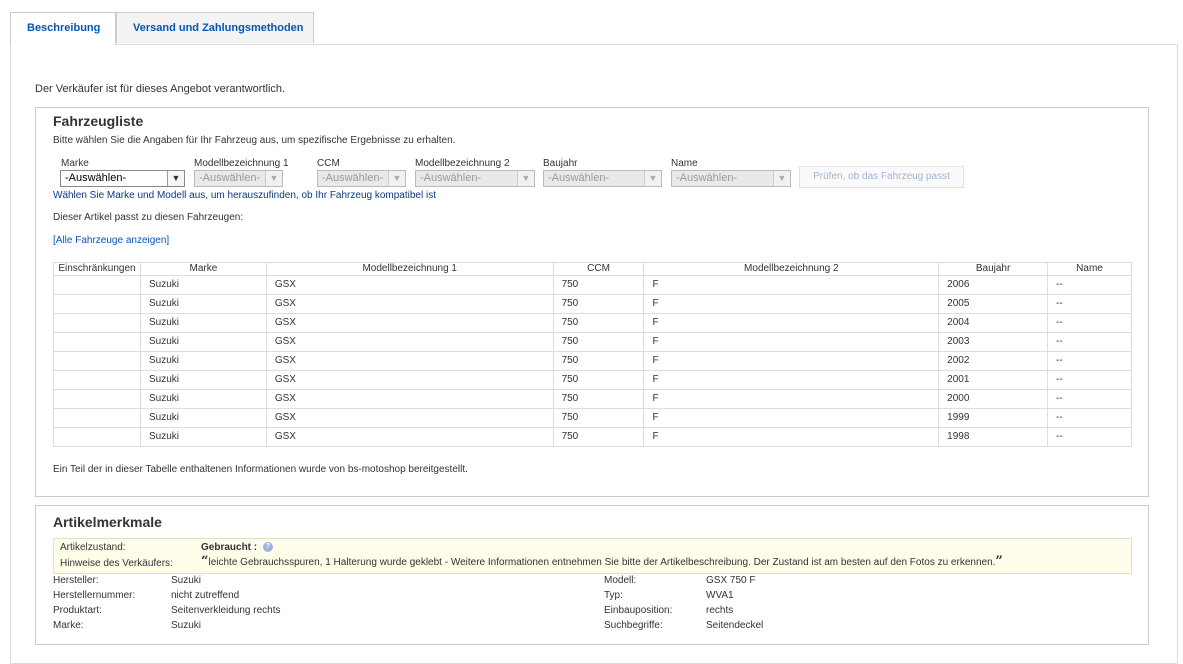 Image resolution: width=1183 pixels, height=664 pixels. What do you see at coordinates (993, 418) in the screenshot?
I see `year-cell: 1999` at bounding box center [993, 418].